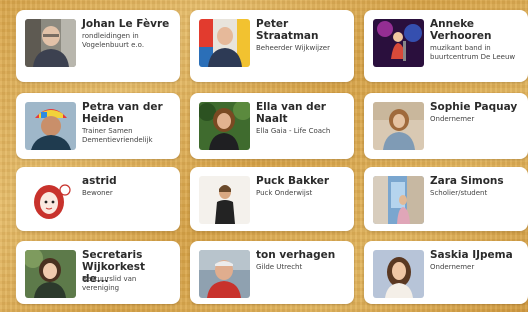 The height and width of the screenshot is (312, 528). Describe the element at coordinates (117, 135) in the screenshot. I see `person-description: Trainer Samen Dementievriendelijk` at that location.